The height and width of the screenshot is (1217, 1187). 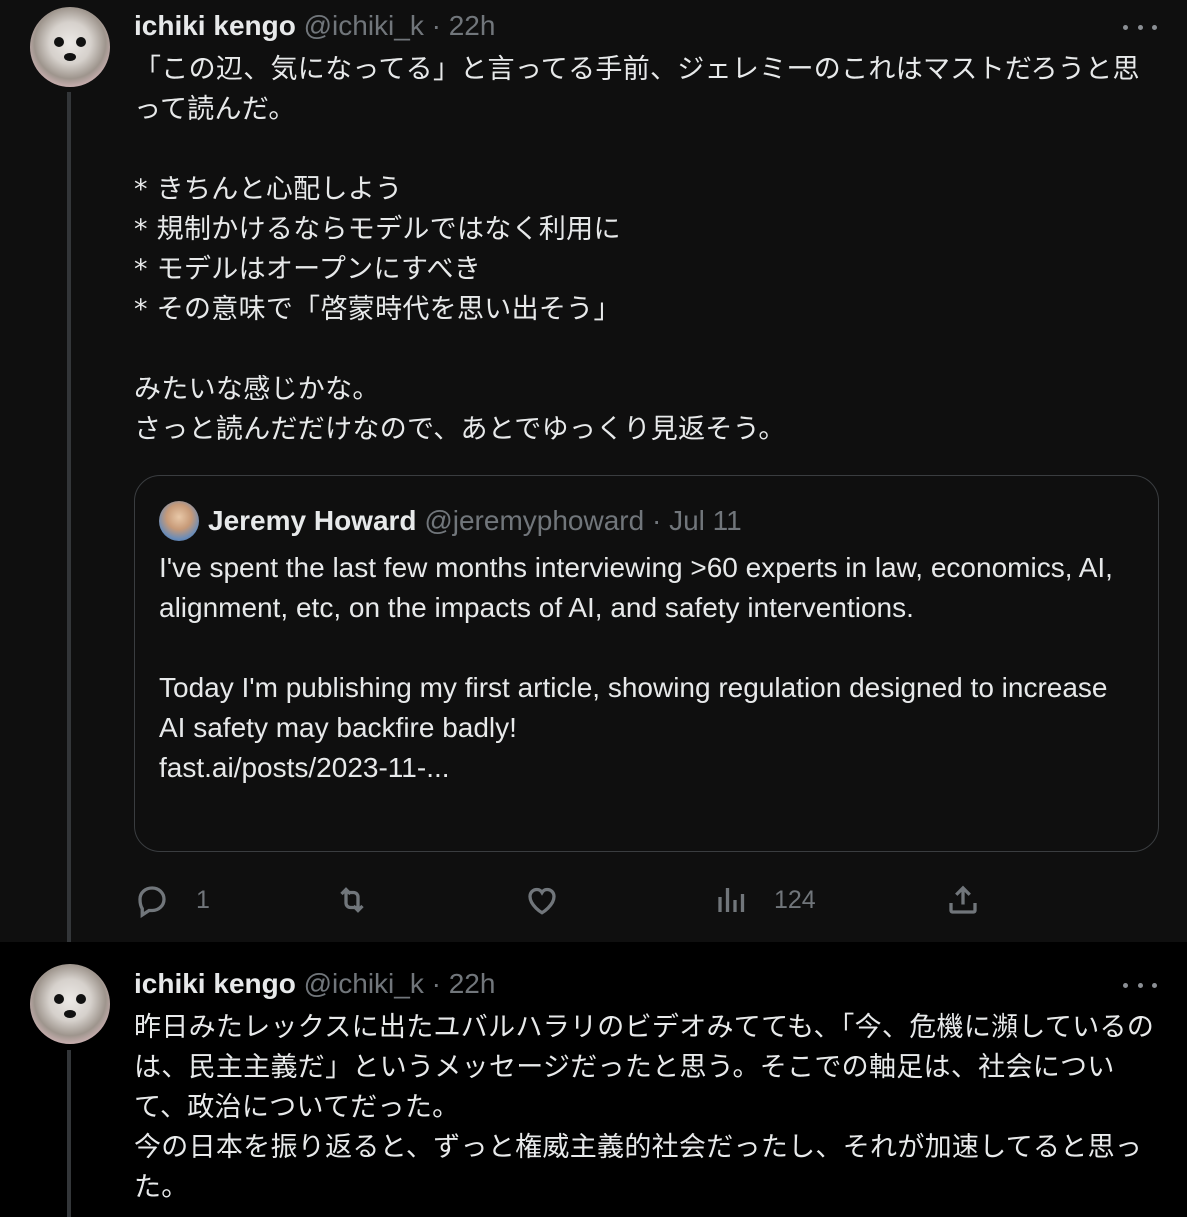 I want to click on share-button, so click(x=963, y=900).